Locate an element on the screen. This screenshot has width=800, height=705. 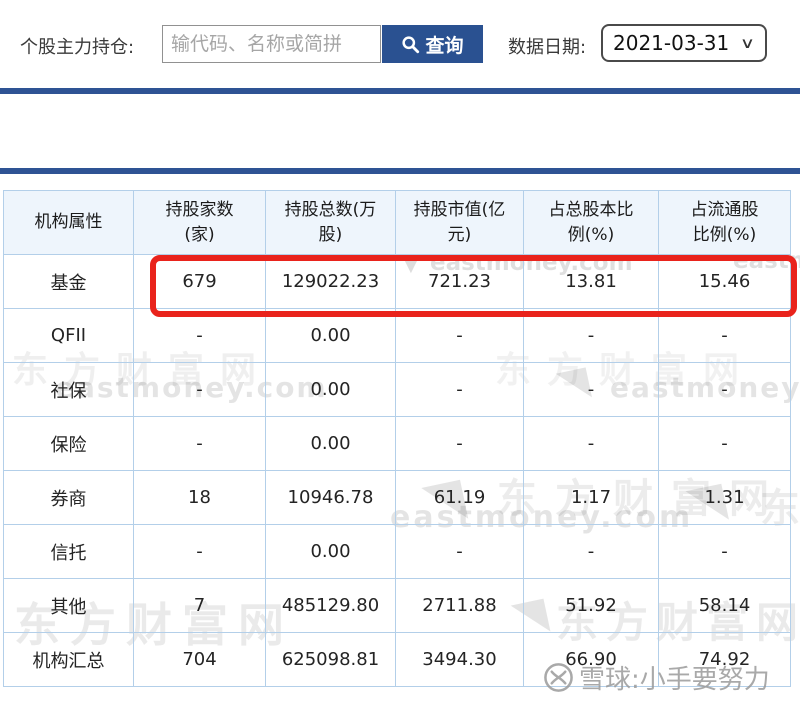
table-row: 基金 679 129022.23 721.23 13.81 15.46 is located at coordinates (397, 281).